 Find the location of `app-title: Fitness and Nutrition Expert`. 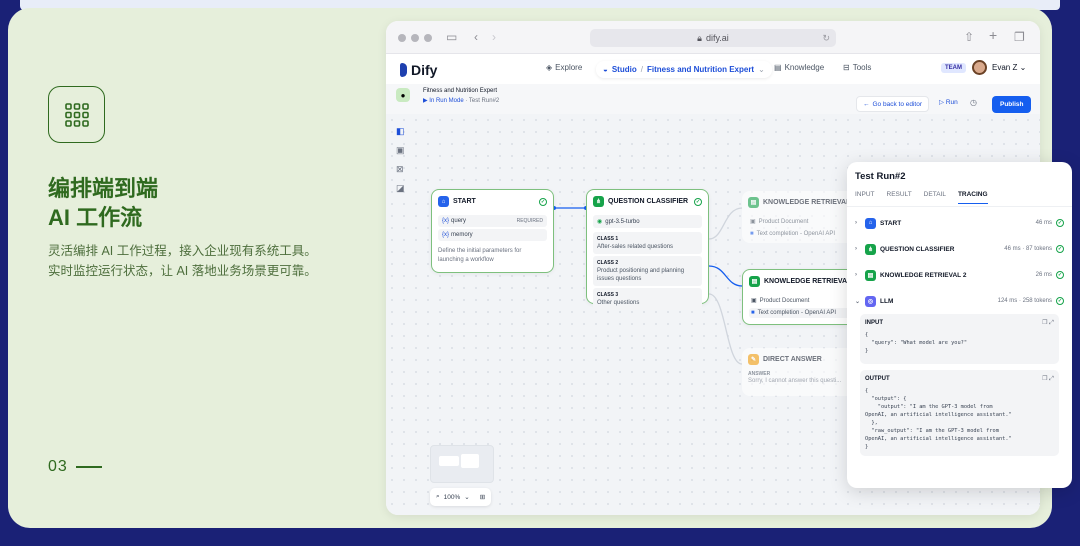

app-title: Fitness and Nutrition Expert is located at coordinates (460, 91).